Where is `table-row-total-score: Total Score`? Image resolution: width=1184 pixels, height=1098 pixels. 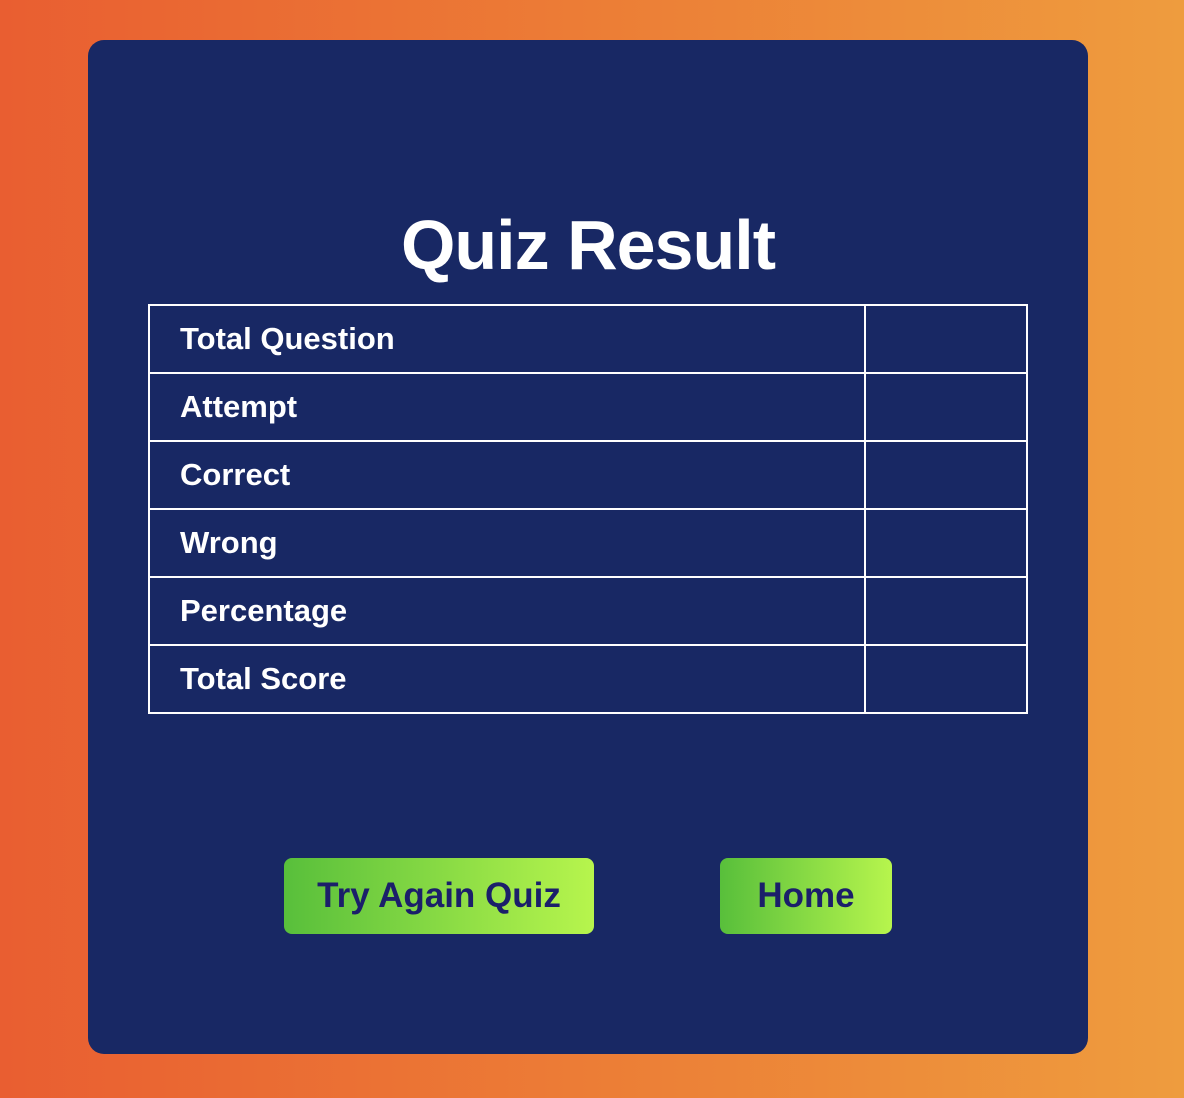 table-row-total-score: Total Score is located at coordinates (587, 679).